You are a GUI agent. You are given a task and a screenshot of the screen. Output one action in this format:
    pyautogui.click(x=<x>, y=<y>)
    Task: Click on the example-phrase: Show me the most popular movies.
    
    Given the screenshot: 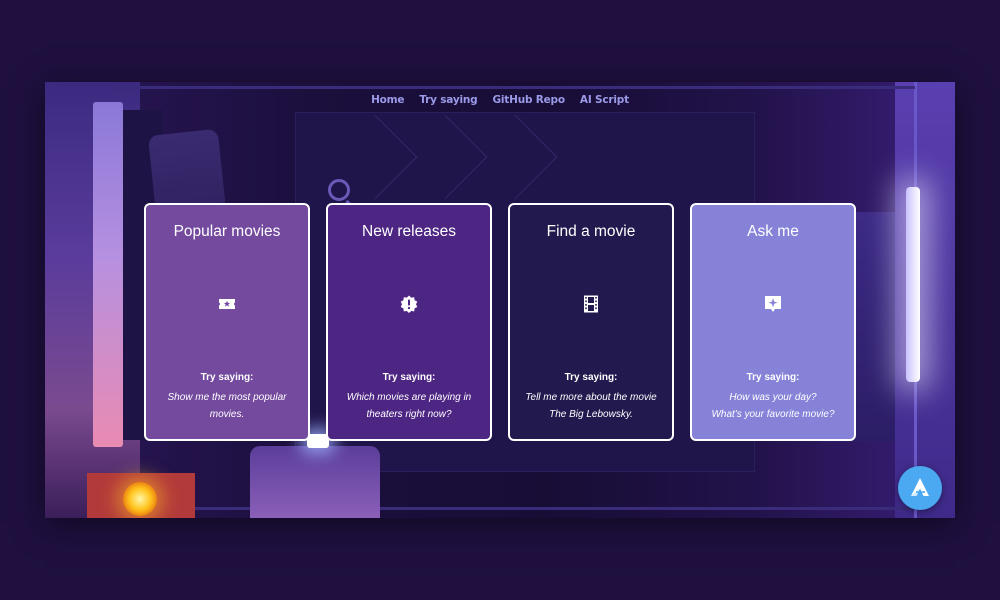 What is the action you would take?
    pyautogui.click(x=227, y=406)
    